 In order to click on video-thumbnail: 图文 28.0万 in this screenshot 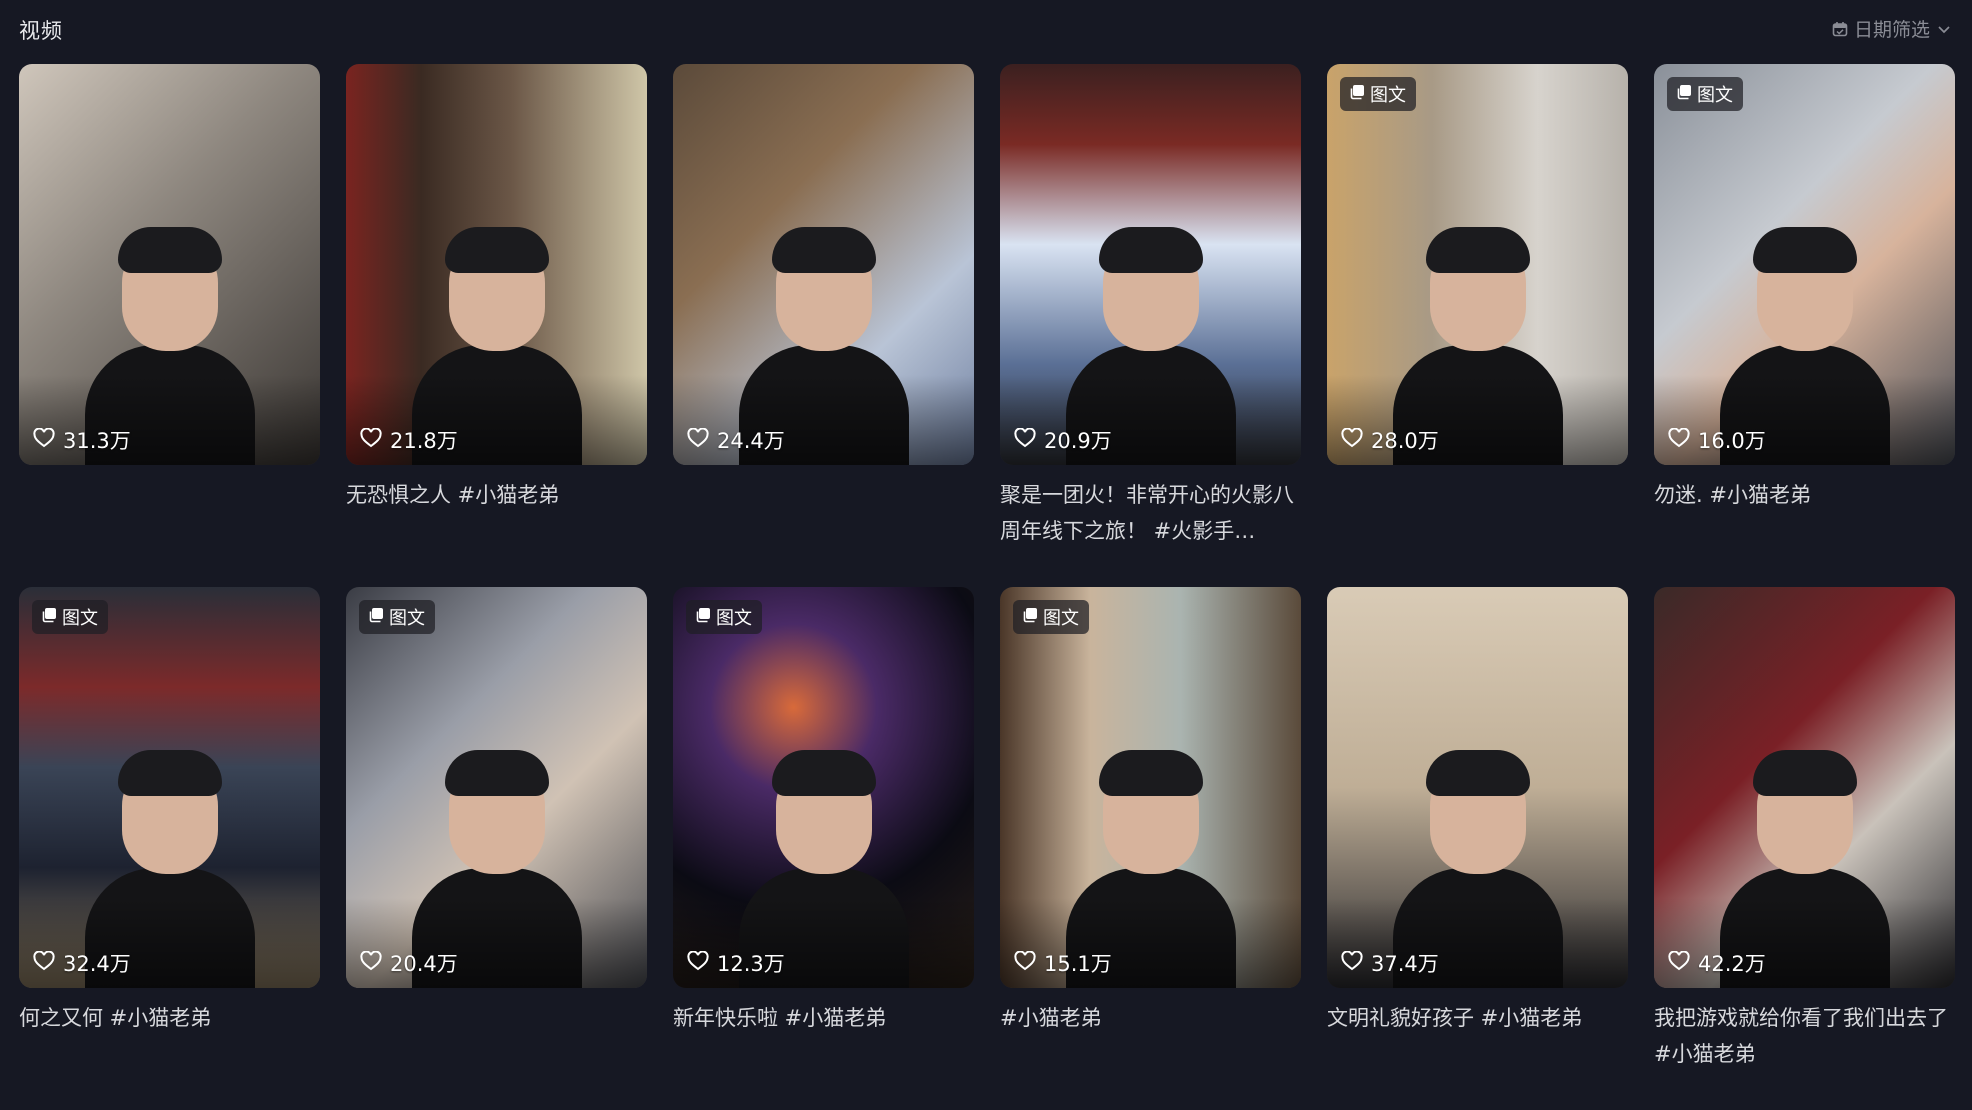, I will do `click(1477, 264)`.